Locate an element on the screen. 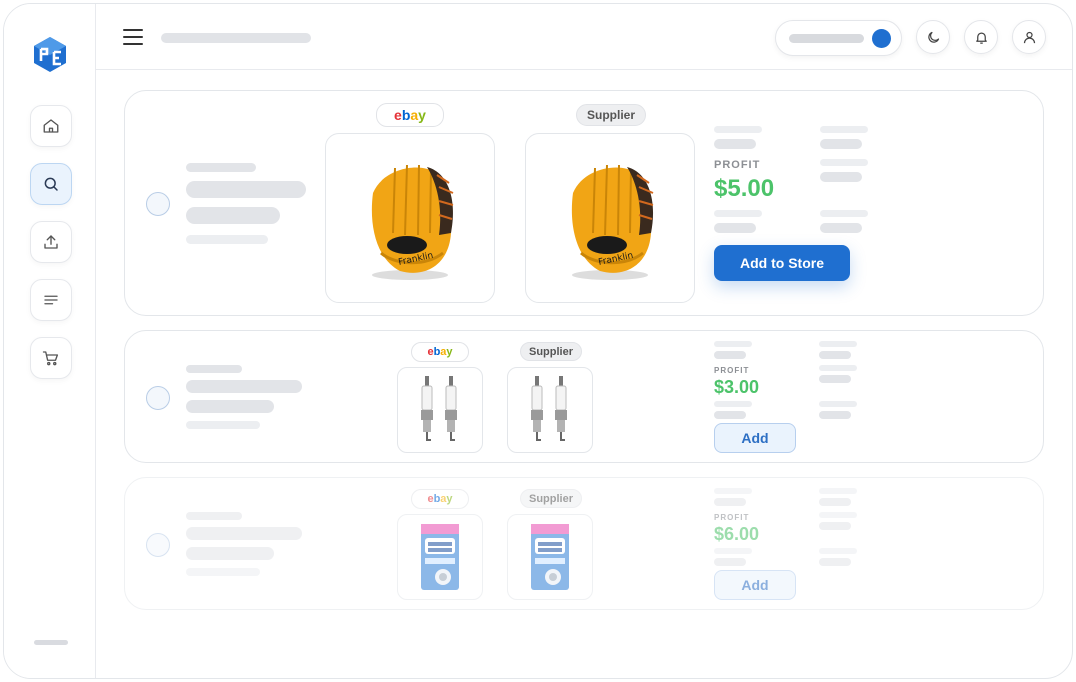 The width and height of the screenshot is (1076, 682). ebay-product-image: Franklin is located at coordinates (410, 218).